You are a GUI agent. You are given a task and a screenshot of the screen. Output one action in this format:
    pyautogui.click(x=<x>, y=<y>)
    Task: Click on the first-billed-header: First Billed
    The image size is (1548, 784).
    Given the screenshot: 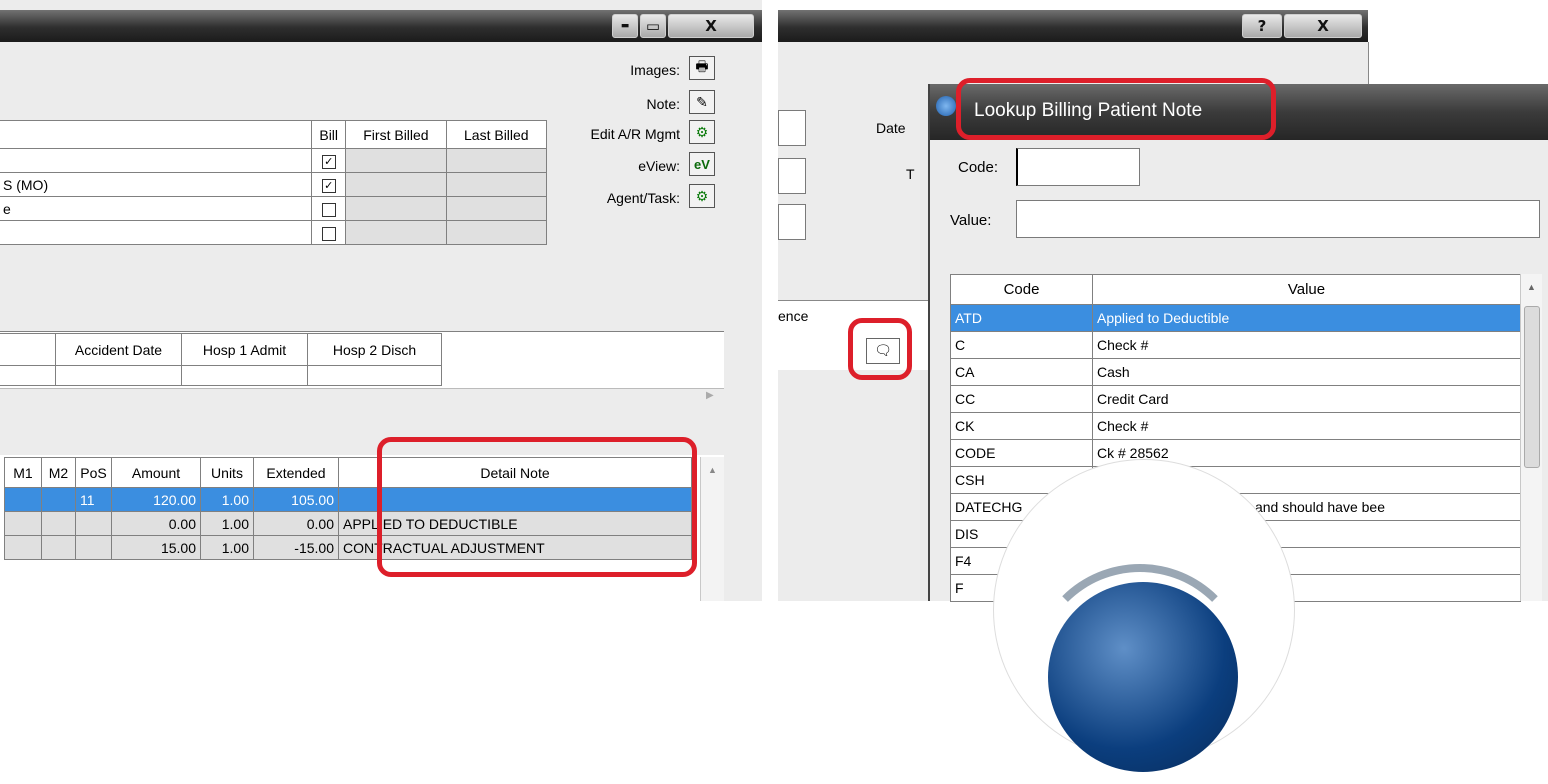 What is the action you would take?
    pyautogui.click(x=396, y=134)
    